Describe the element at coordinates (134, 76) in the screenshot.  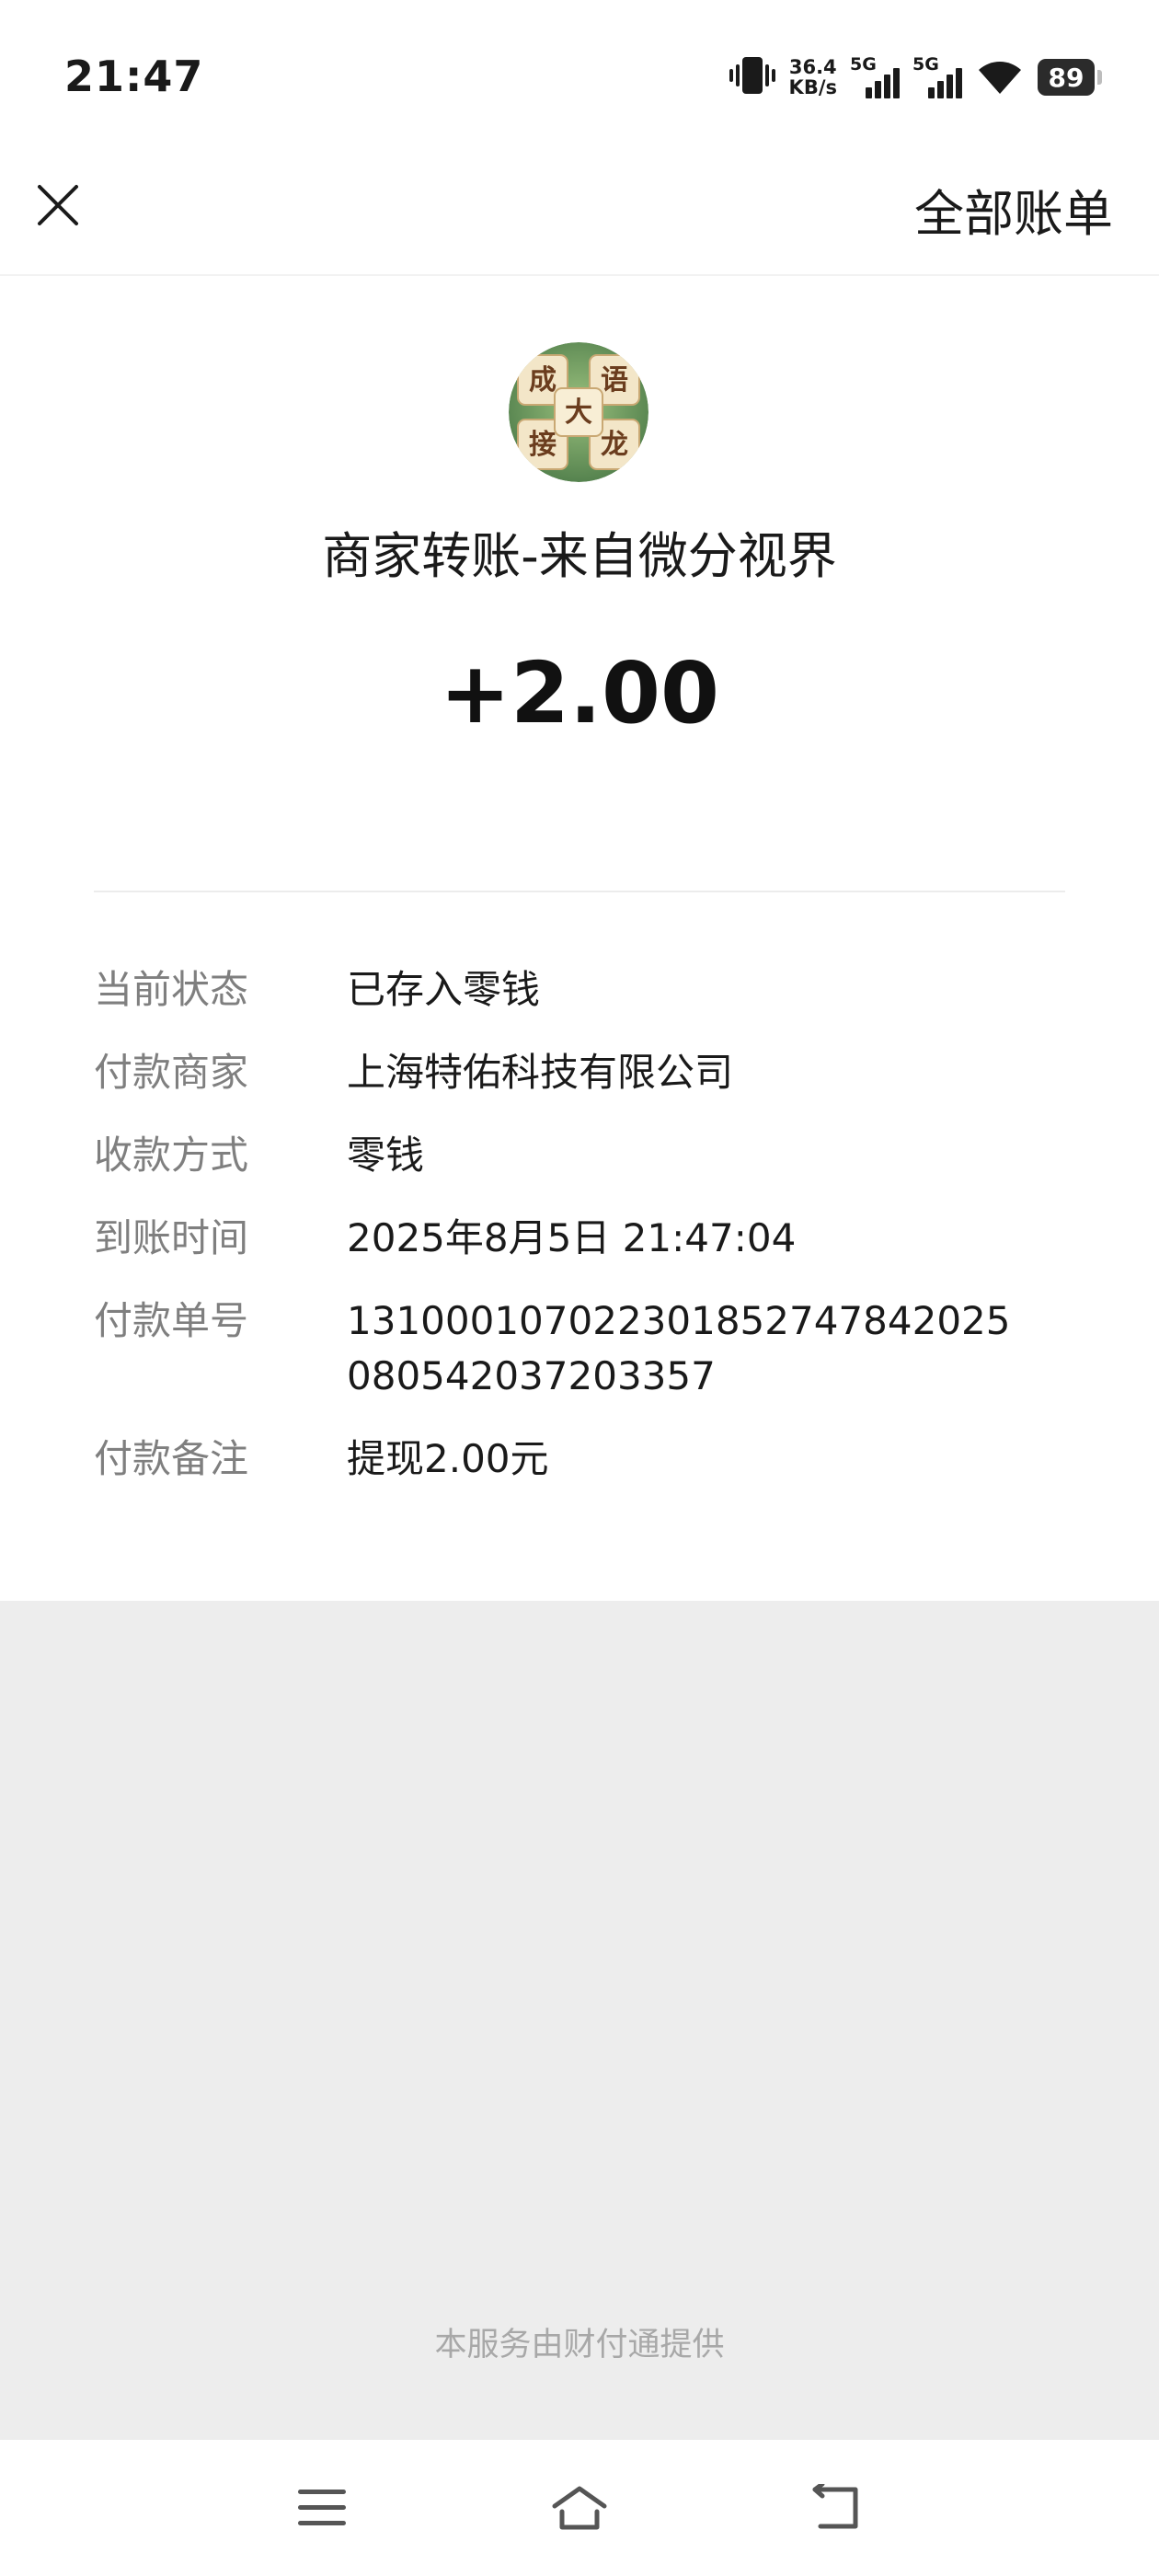
I see `status-time: 21:47` at that location.